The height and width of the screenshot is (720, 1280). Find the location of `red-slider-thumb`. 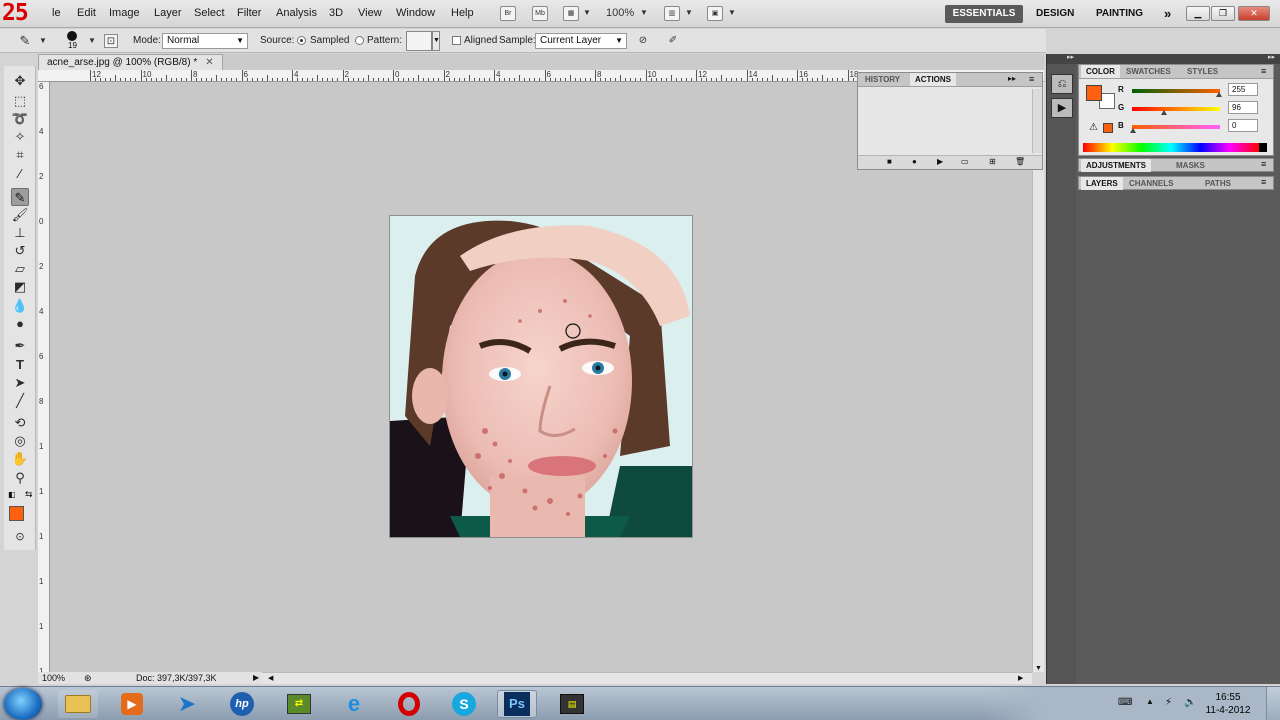

red-slider-thumb is located at coordinates (1219, 94).